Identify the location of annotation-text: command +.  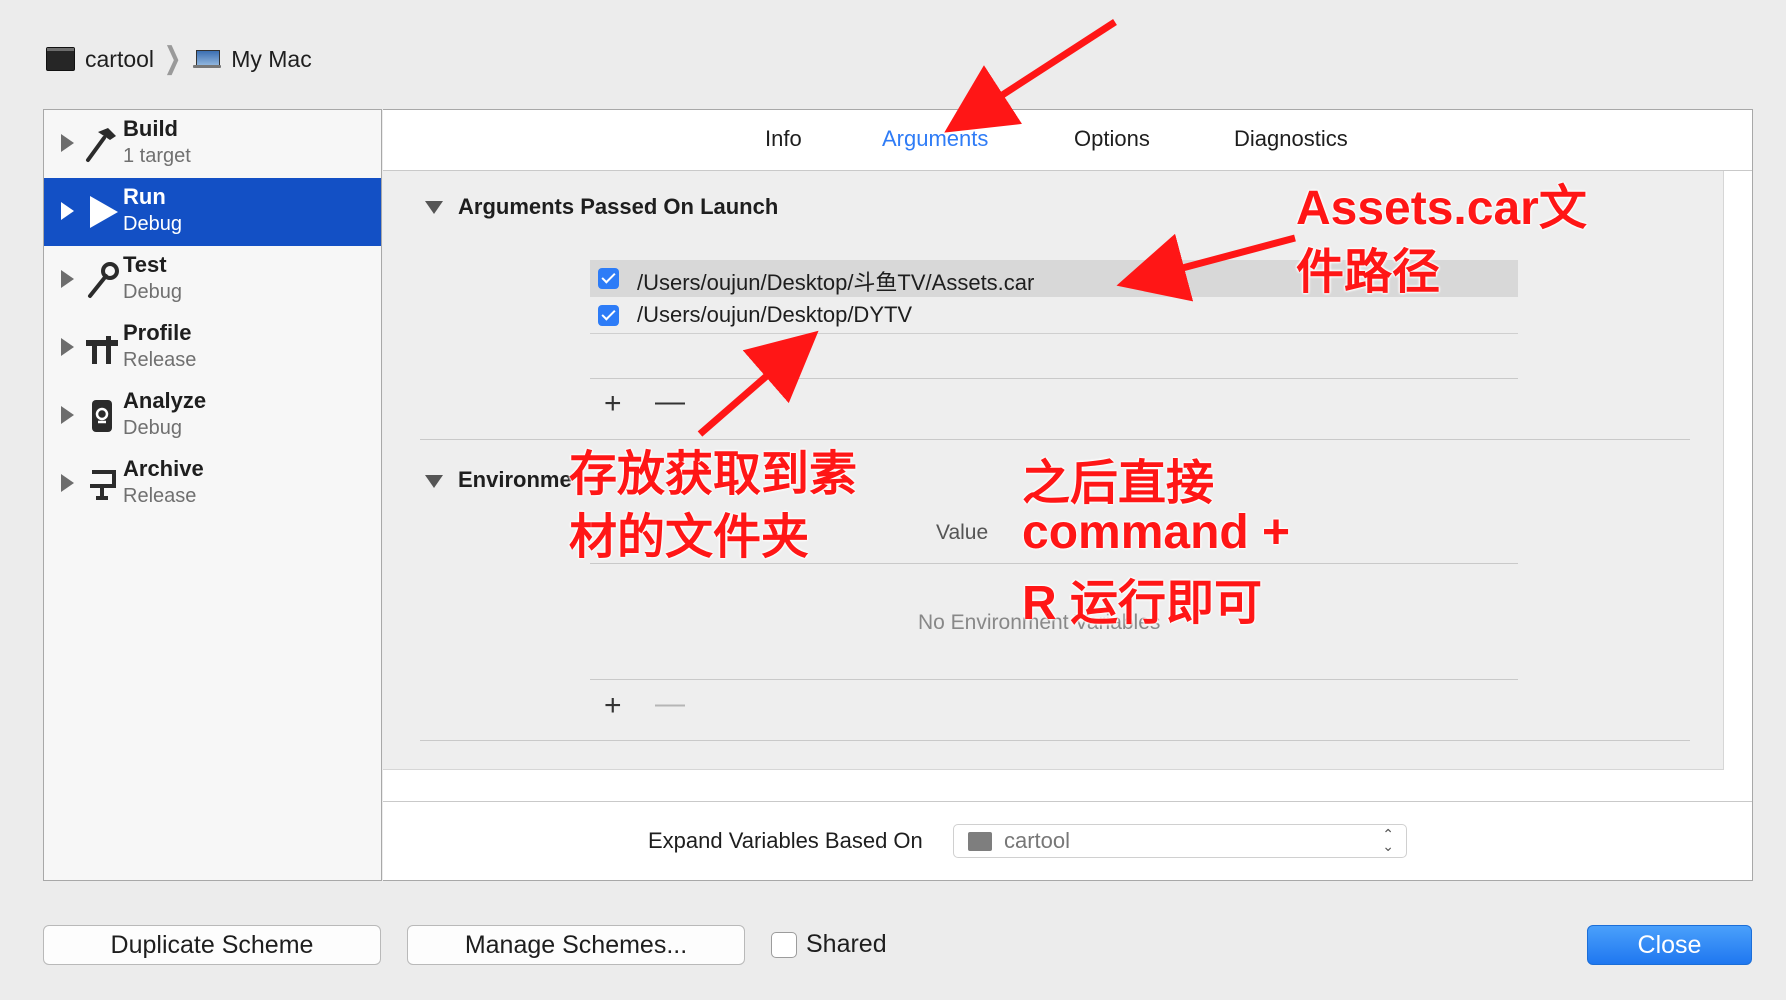
(1156, 532).